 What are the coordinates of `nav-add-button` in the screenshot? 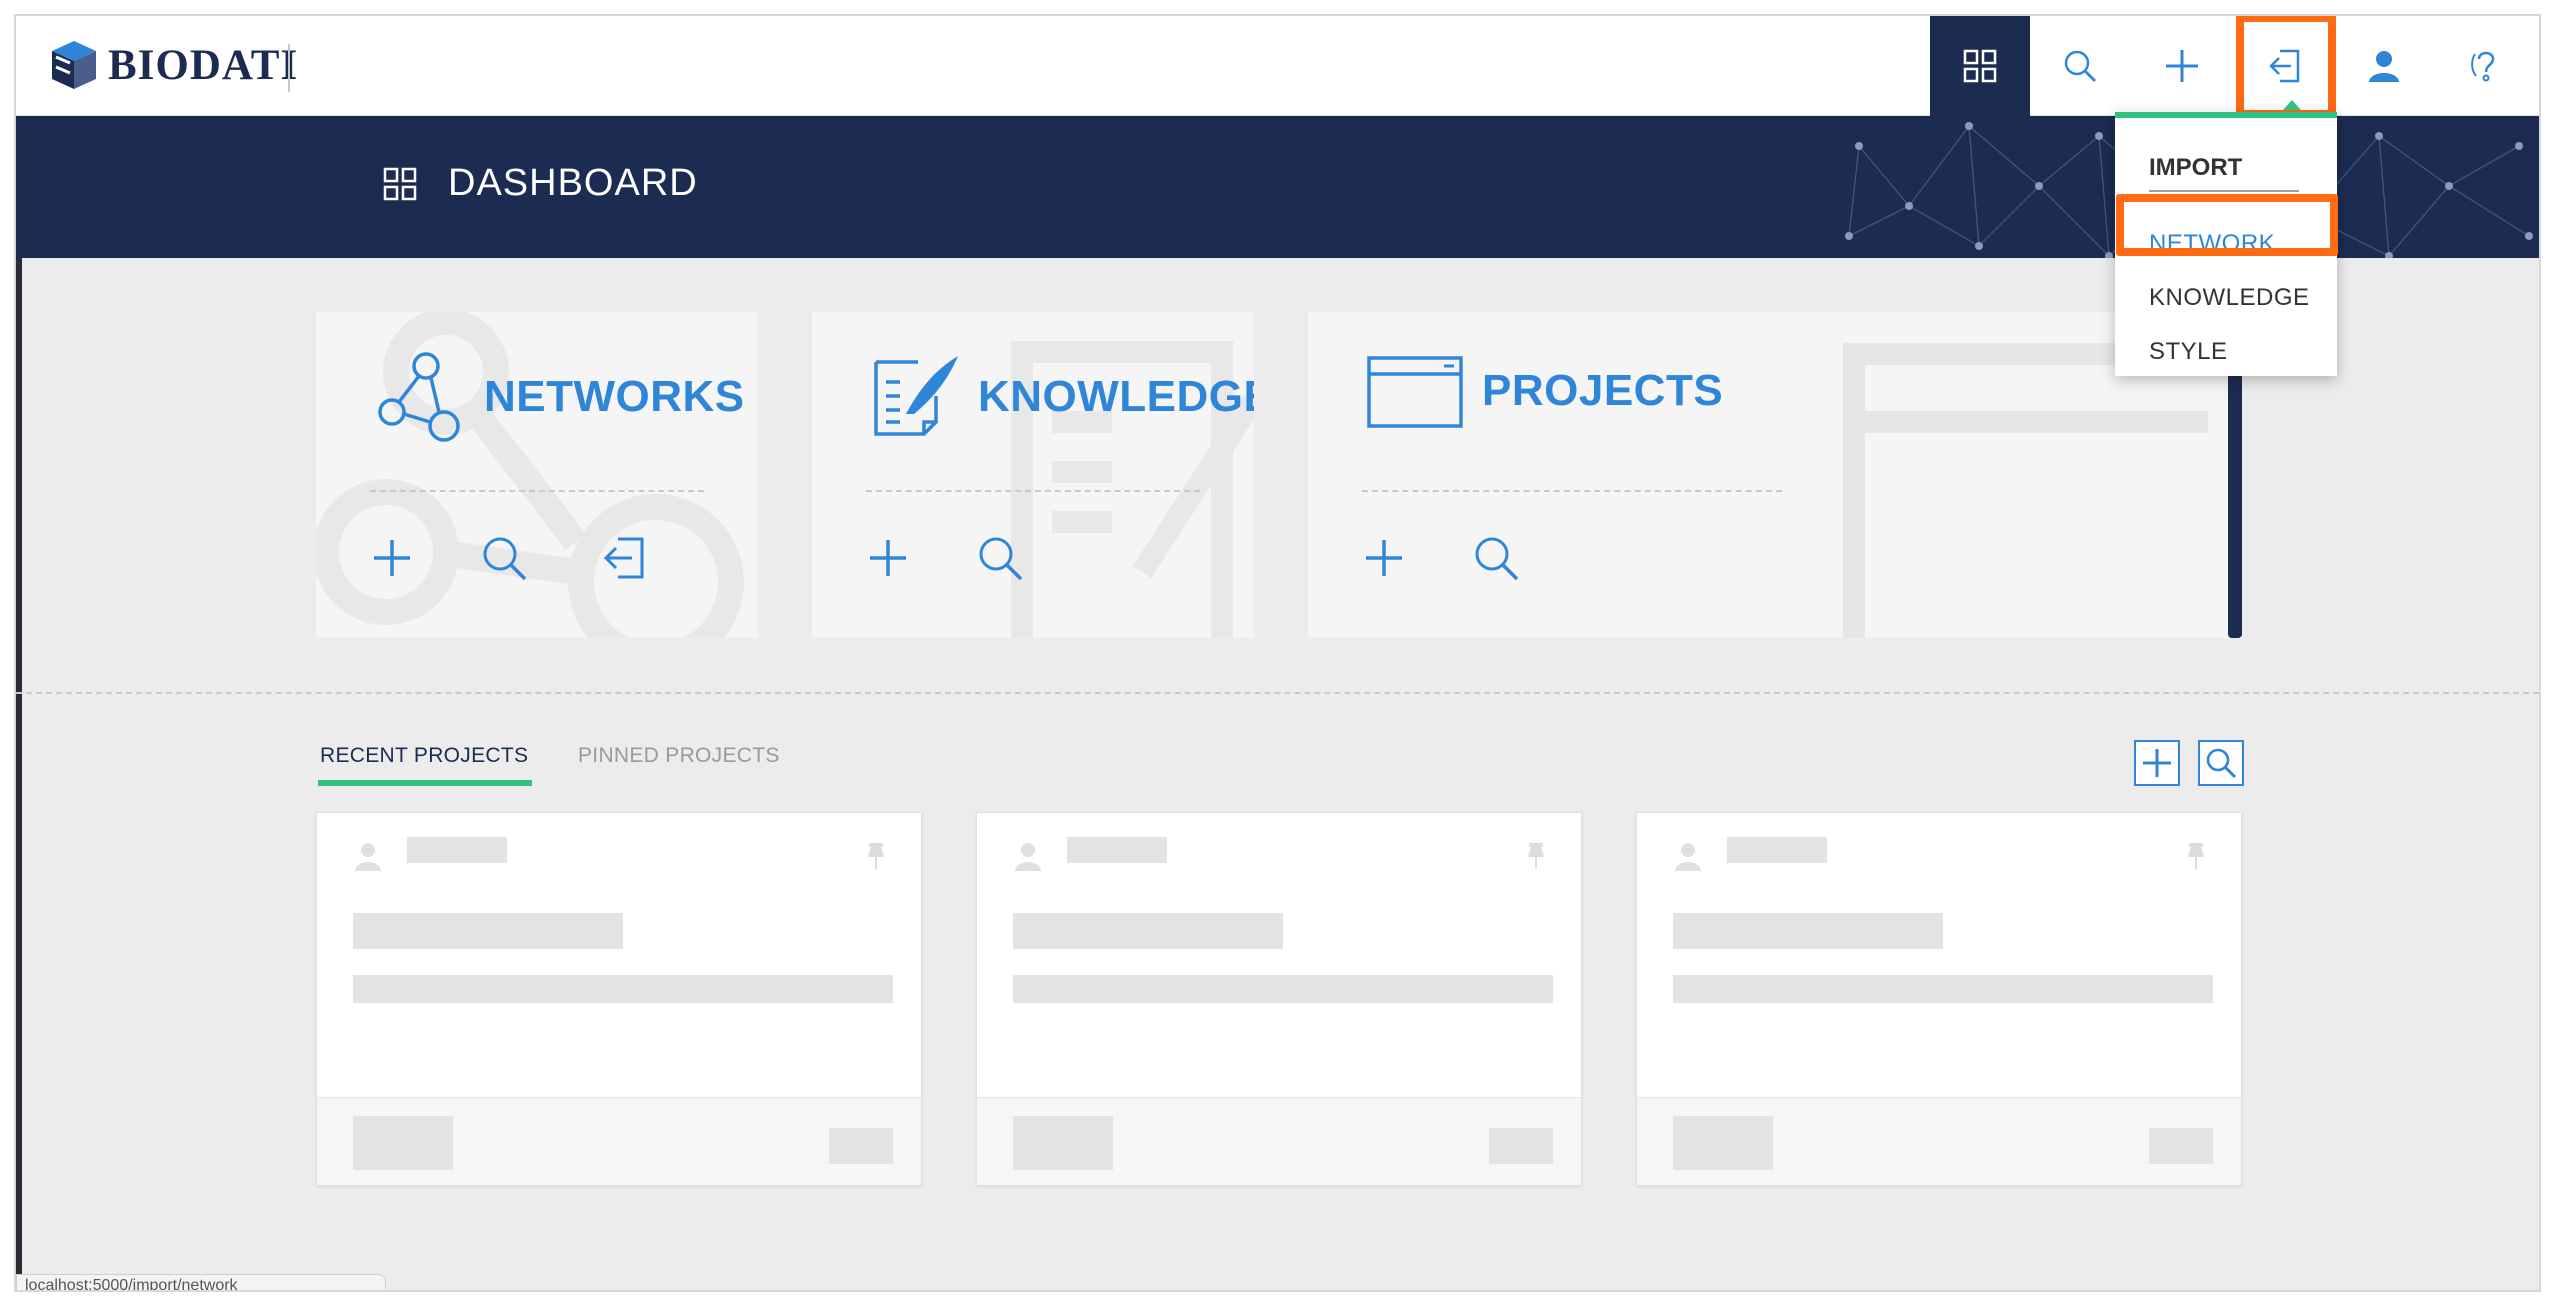 It's located at (2182, 66).